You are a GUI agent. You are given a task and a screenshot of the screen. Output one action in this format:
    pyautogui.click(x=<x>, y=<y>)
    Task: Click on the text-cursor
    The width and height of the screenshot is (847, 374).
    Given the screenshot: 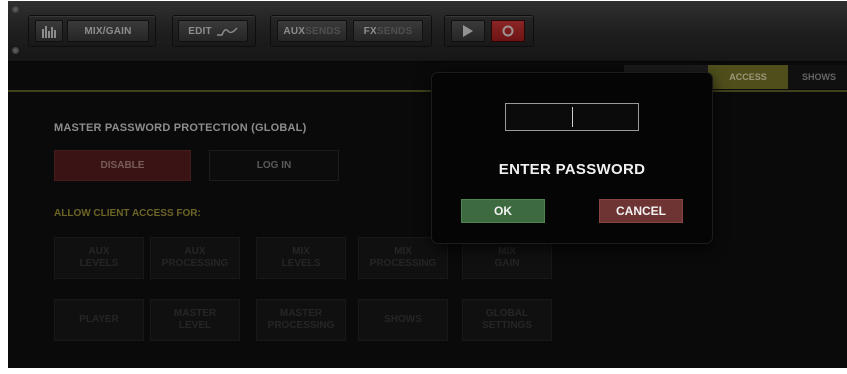 What is the action you would take?
    pyautogui.click(x=572, y=117)
    